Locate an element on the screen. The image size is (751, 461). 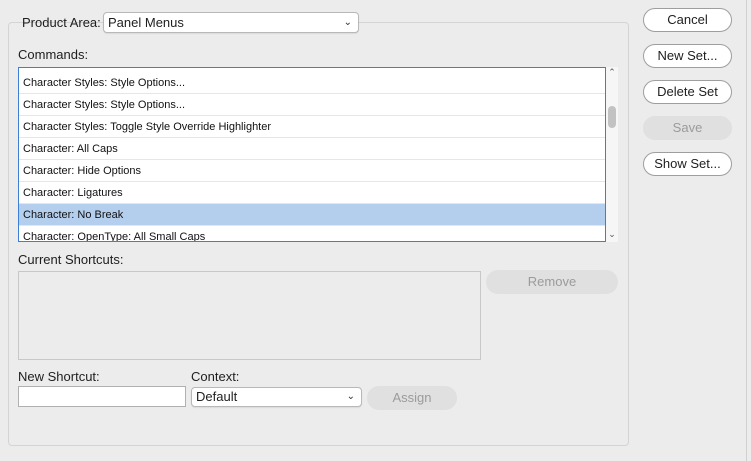
new-shortcut-input is located at coordinates (102, 396).